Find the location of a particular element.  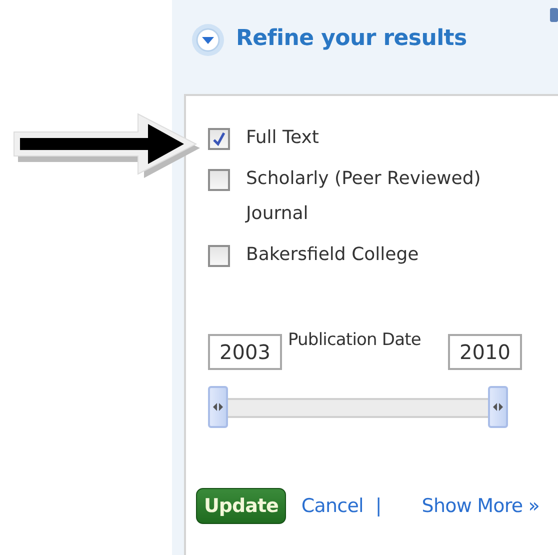

date-label: Publication Date is located at coordinates (354, 340).